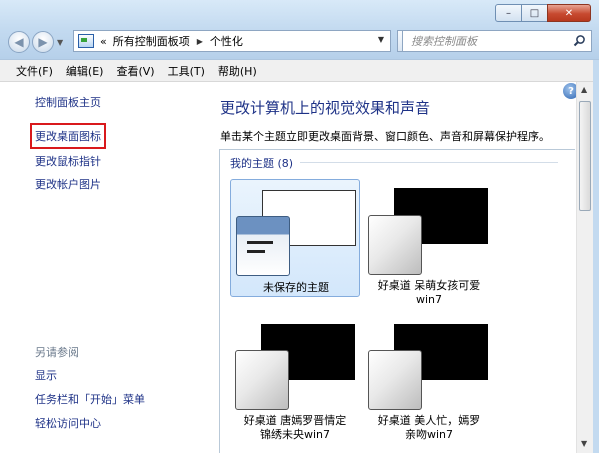  What do you see at coordinates (103, 41) in the screenshot?
I see `breadcrumb-overflow: «` at bounding box center [103, 41].